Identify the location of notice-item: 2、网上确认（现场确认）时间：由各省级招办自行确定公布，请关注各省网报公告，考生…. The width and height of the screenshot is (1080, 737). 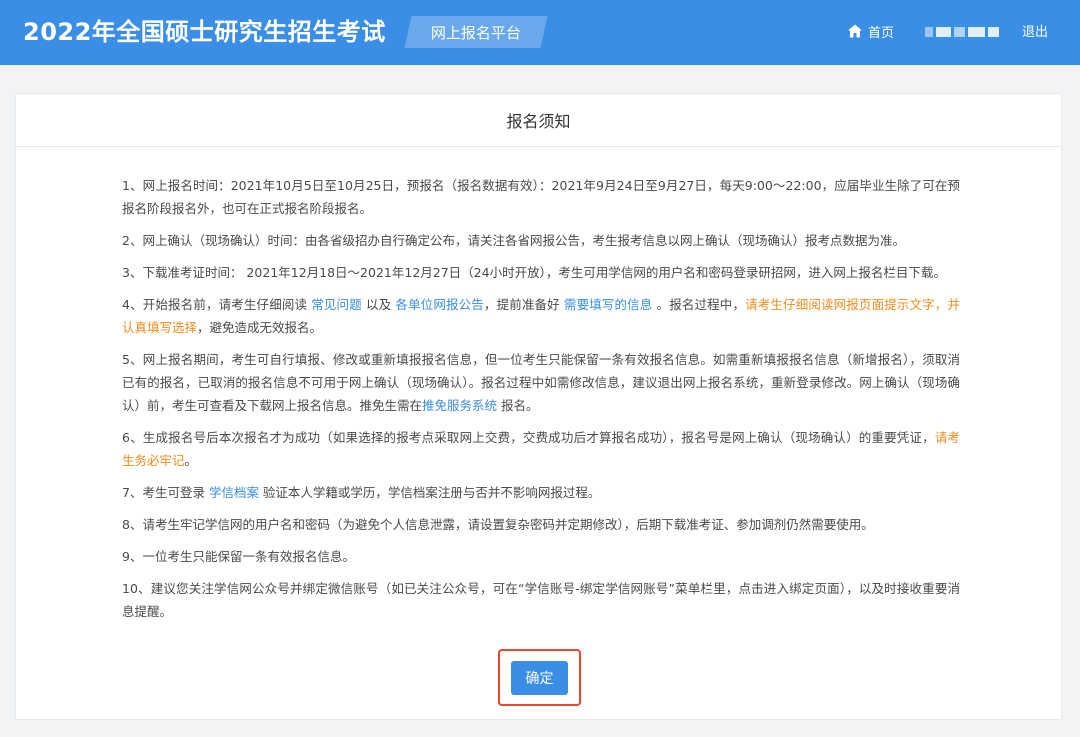
(541, 240).